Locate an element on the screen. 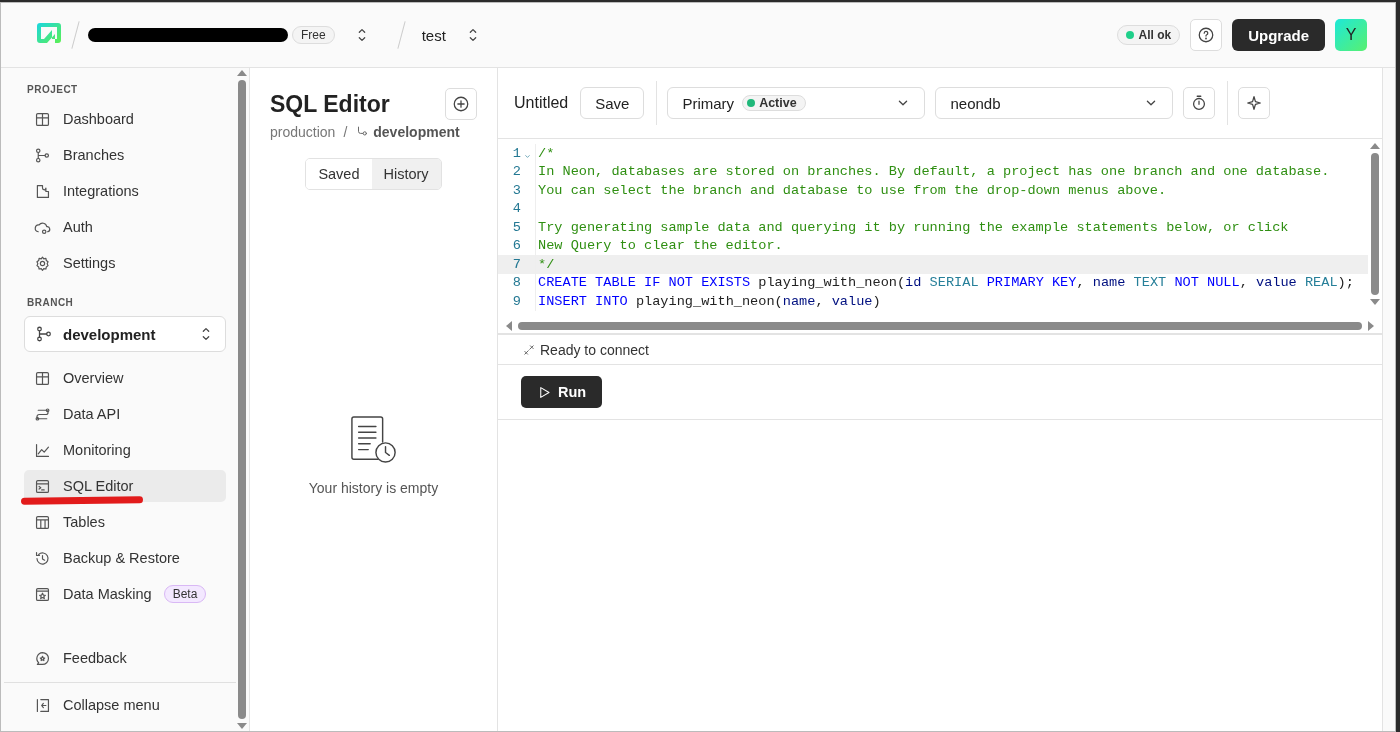  settings-icon is located at coordinates (42, 263).